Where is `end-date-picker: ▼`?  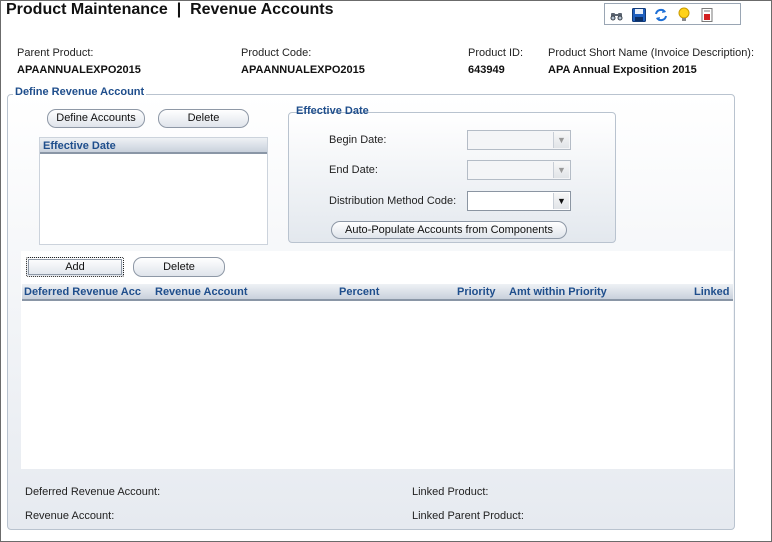
end-date-picker: ▼ is located at coordinates (519, 170).